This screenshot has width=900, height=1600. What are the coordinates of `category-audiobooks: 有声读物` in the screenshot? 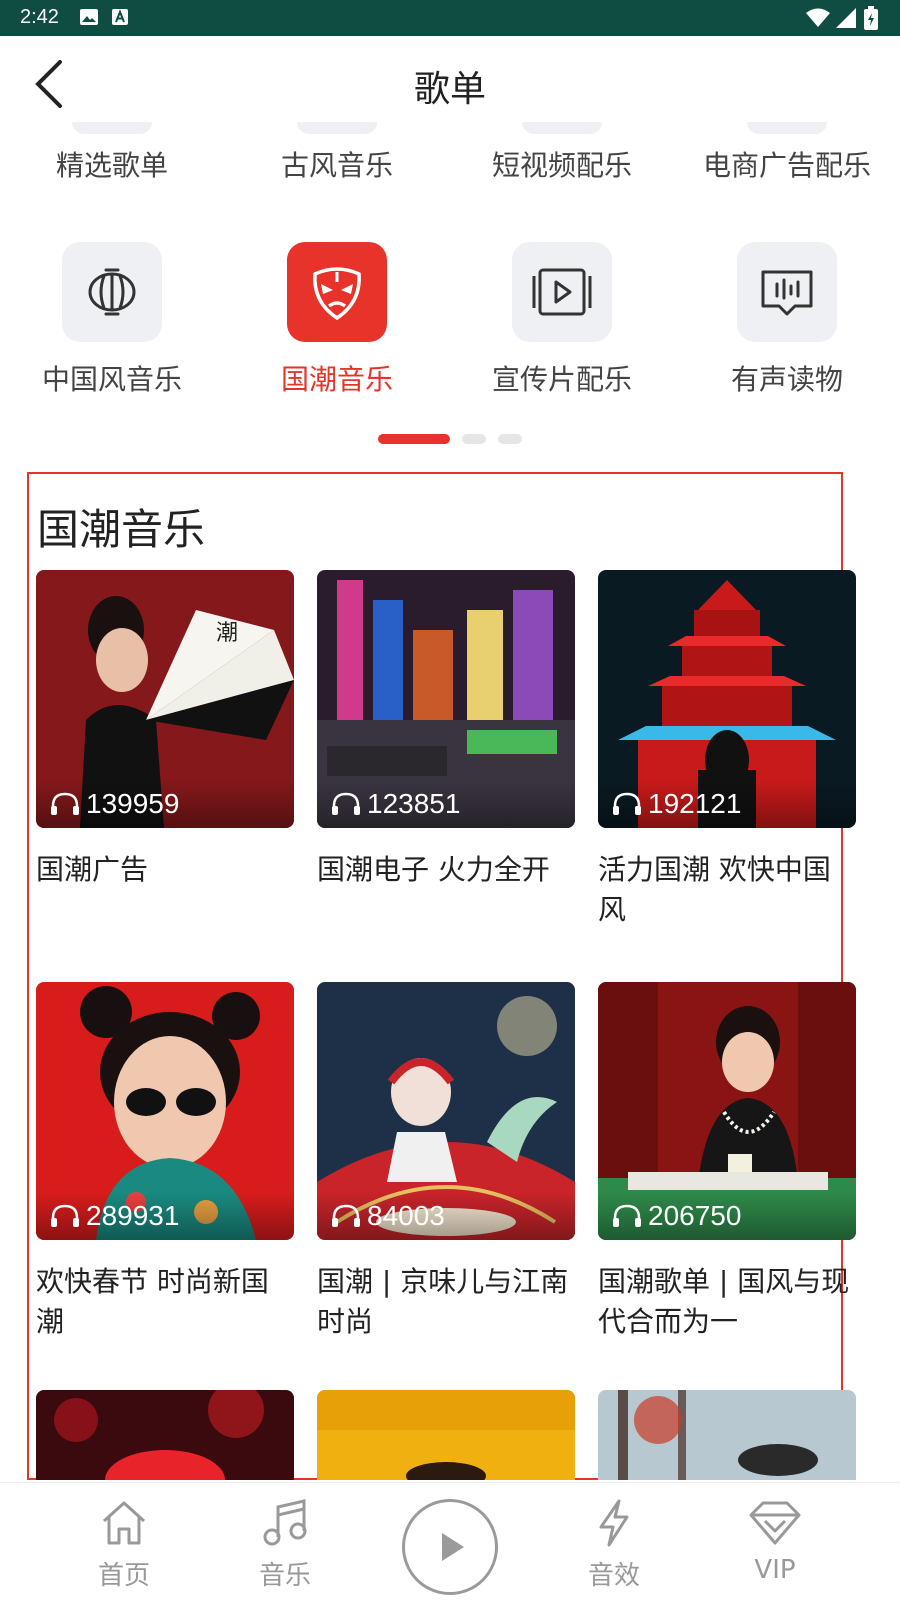 It's located at (787, 320).